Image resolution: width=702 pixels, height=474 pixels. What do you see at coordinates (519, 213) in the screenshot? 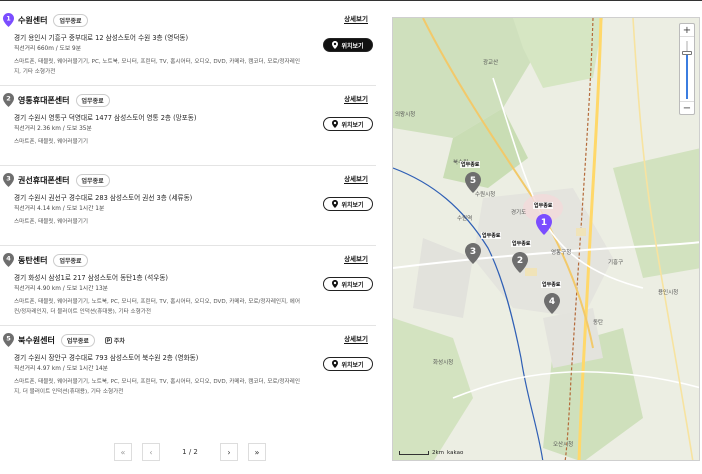
I see `map-label: 경기도` at bounding box center [519, 213].